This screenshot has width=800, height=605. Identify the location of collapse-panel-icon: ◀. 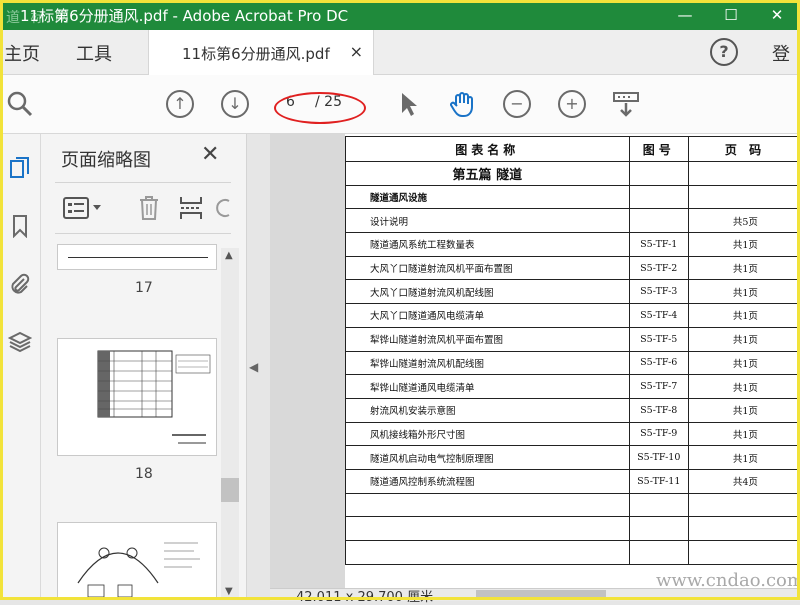
(253, 367).